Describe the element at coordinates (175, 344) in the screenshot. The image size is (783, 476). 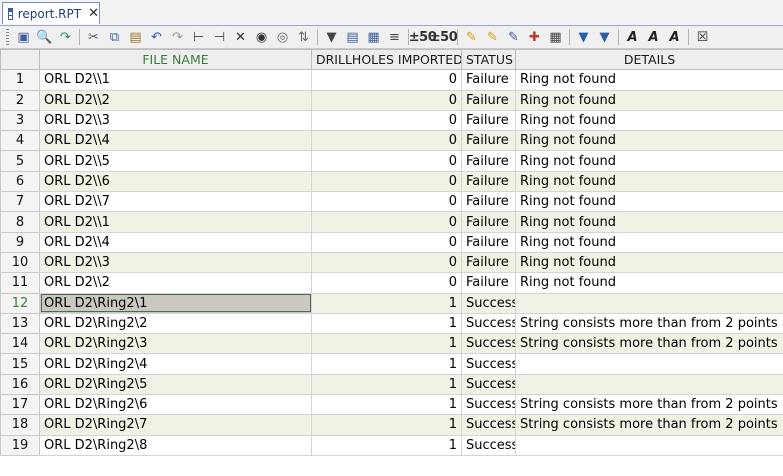
I see `file-name-cell: ORL D2\Ring2\3` at that location.